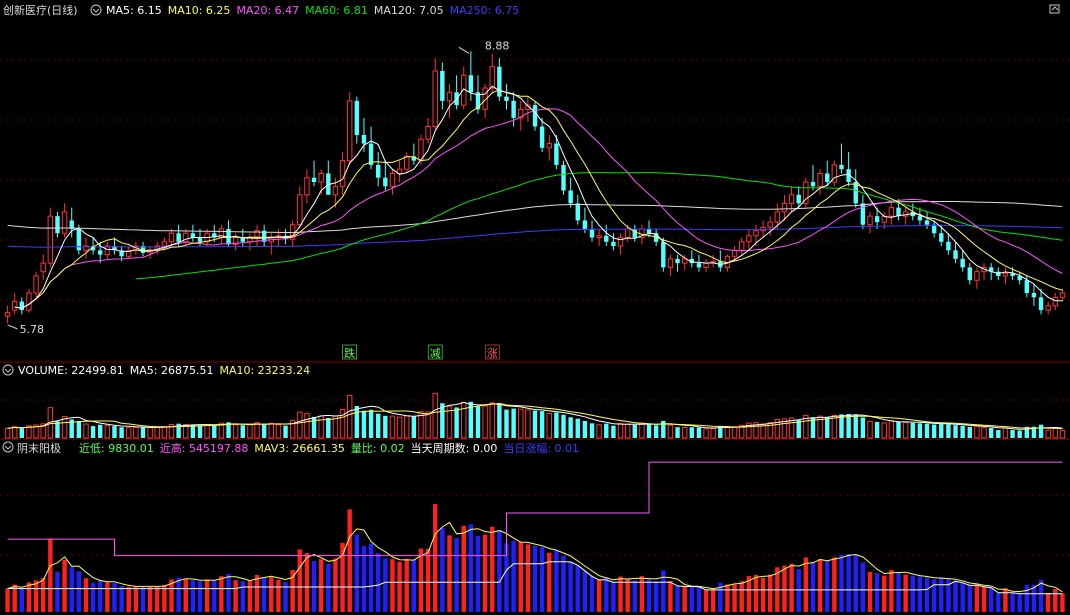 The width and height of the screenshot is (1070, 615). Describe the element at coordinates (134, 10) in the screenshot. I see `legend-item: MA5: 6.15` at that location.